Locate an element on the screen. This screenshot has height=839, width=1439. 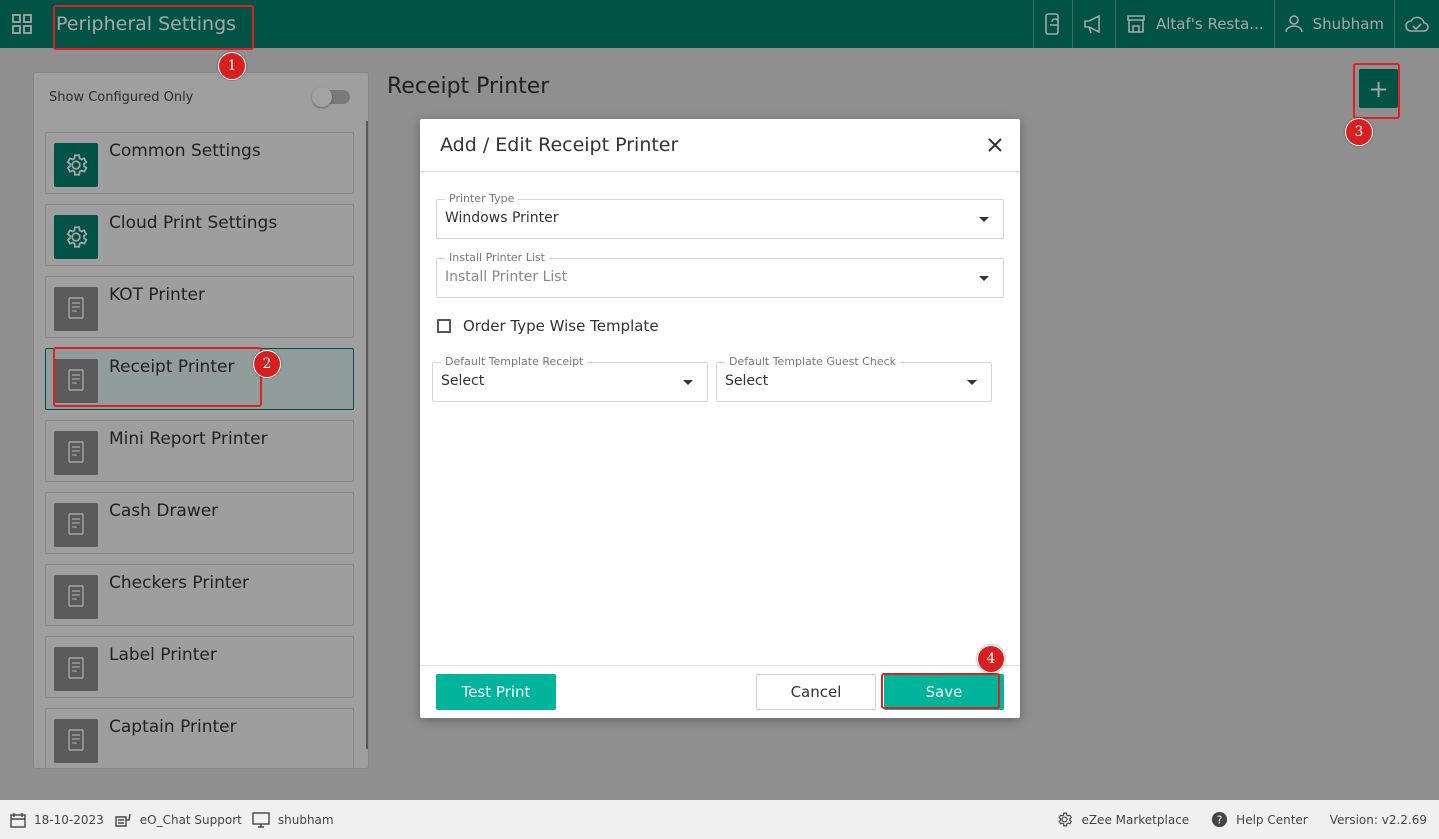
chat-support-link: eO_Chat Support is located at coordinates (178, 820).